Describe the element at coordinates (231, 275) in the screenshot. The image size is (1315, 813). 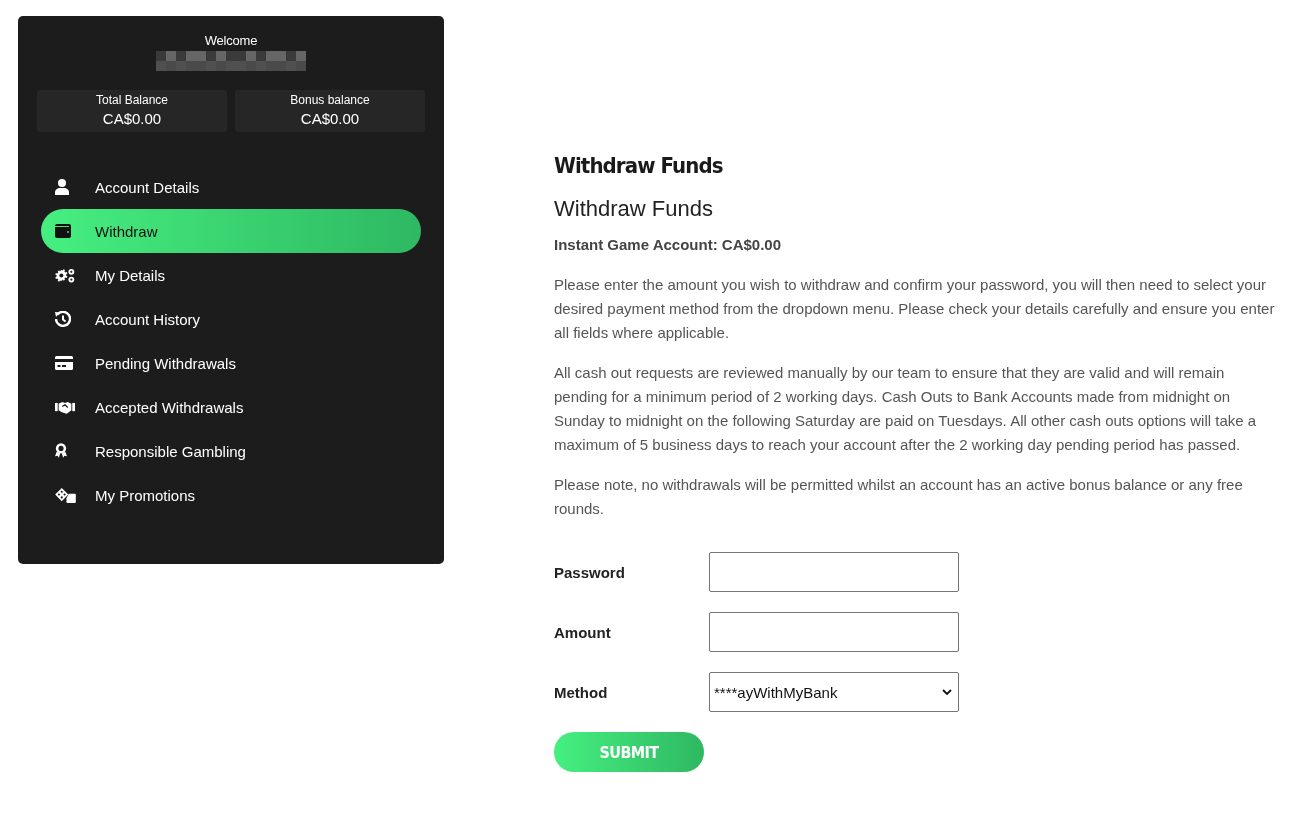
I see `menu-item: My Details` at that location.